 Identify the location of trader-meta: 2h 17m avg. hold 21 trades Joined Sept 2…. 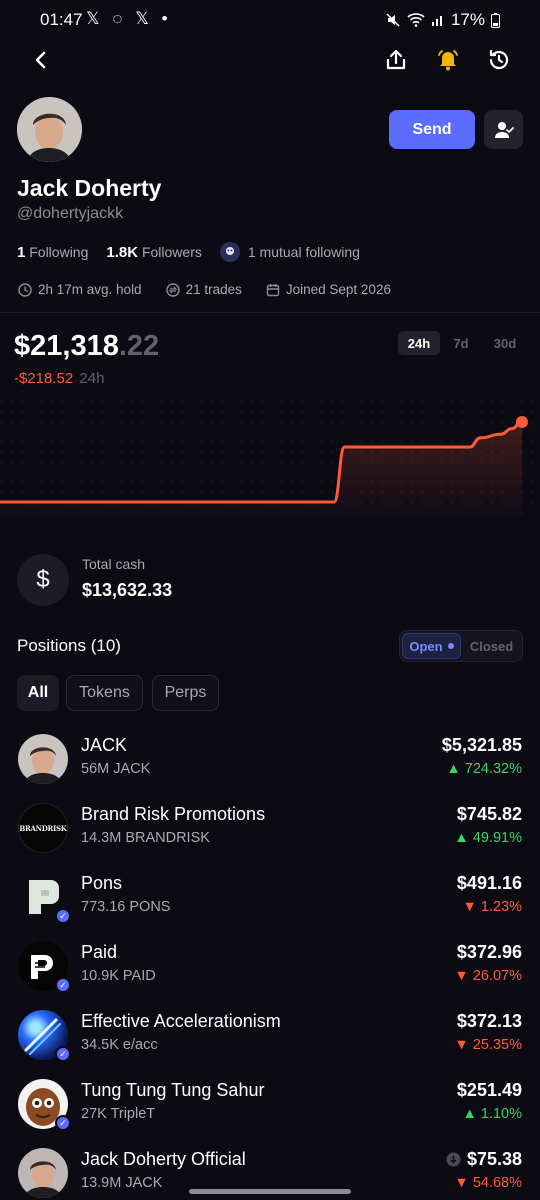
(204, 289).